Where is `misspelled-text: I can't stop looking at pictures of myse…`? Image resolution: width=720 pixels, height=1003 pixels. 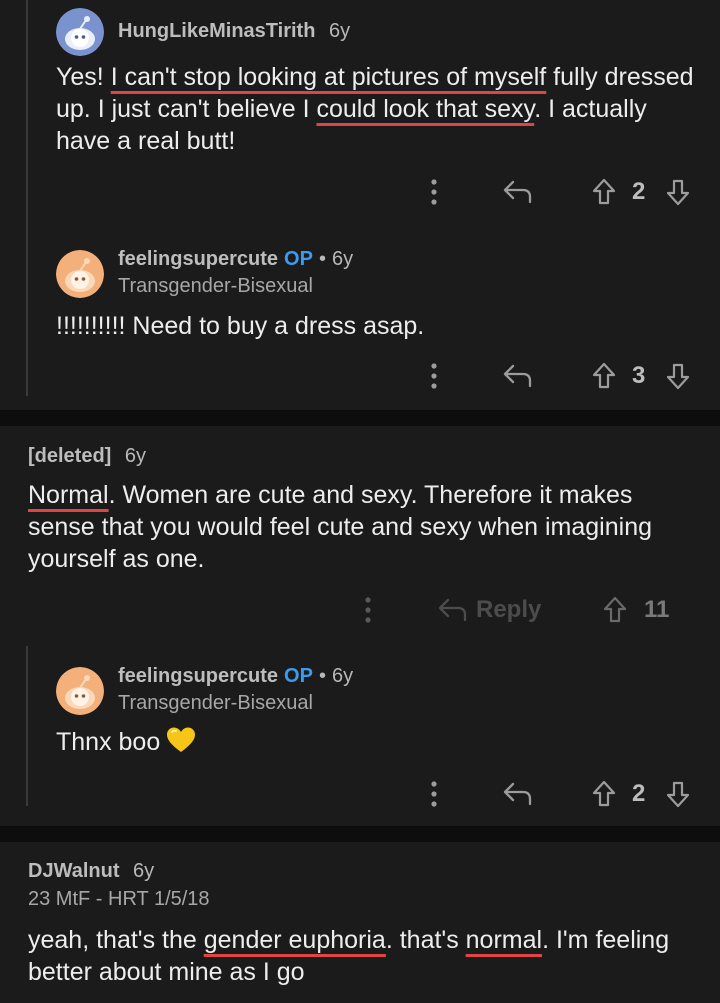 misspelled-text: I can't stop looking at pictures of myse… is located at coordinates (328, 77).